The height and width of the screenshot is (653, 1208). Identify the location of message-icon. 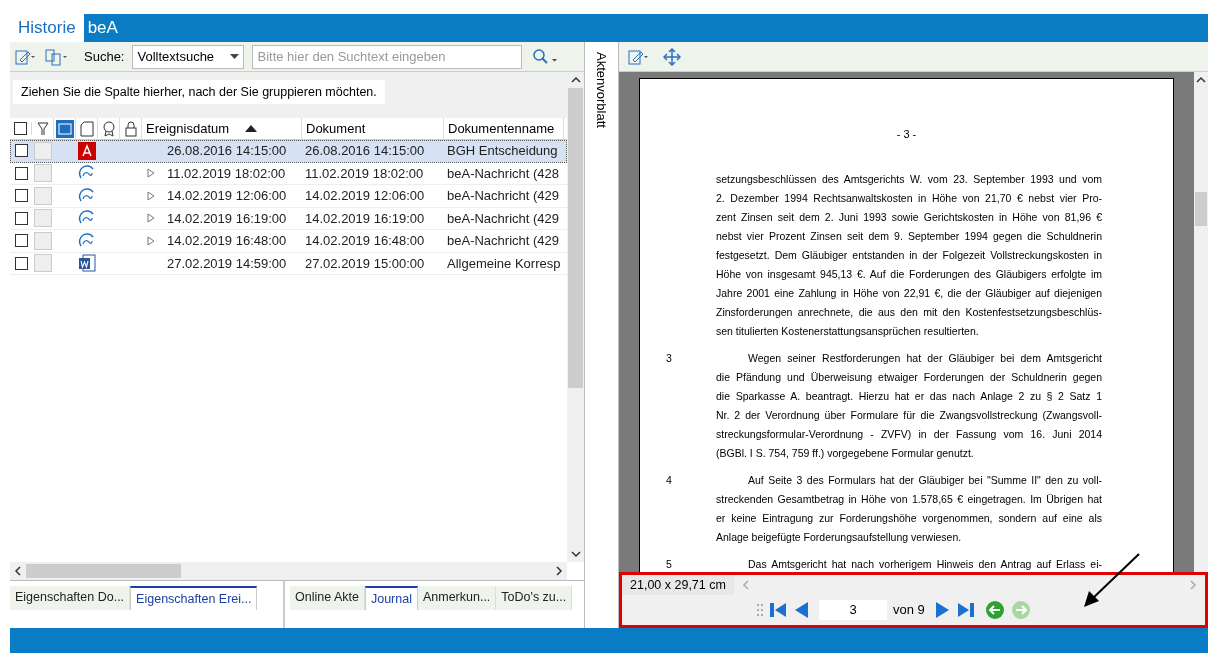
(64, 128).